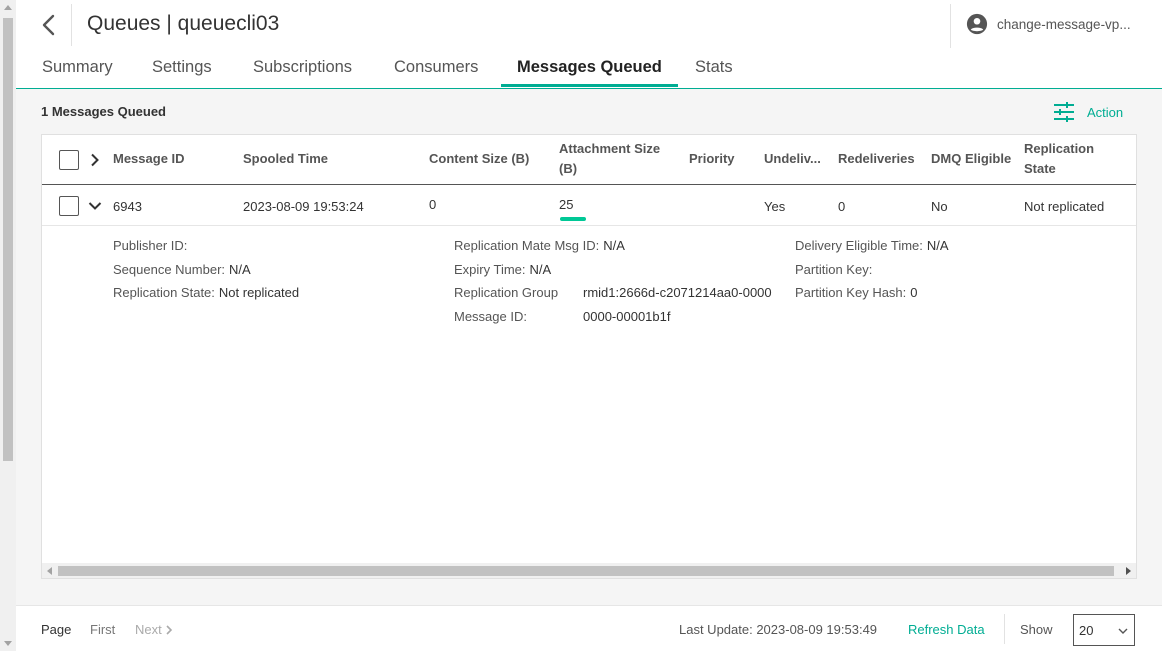  What do you see at coordinates (842, 206) in the screenshot?
I see `cell-redeliveries: 0` at bounding box center [842, 206].